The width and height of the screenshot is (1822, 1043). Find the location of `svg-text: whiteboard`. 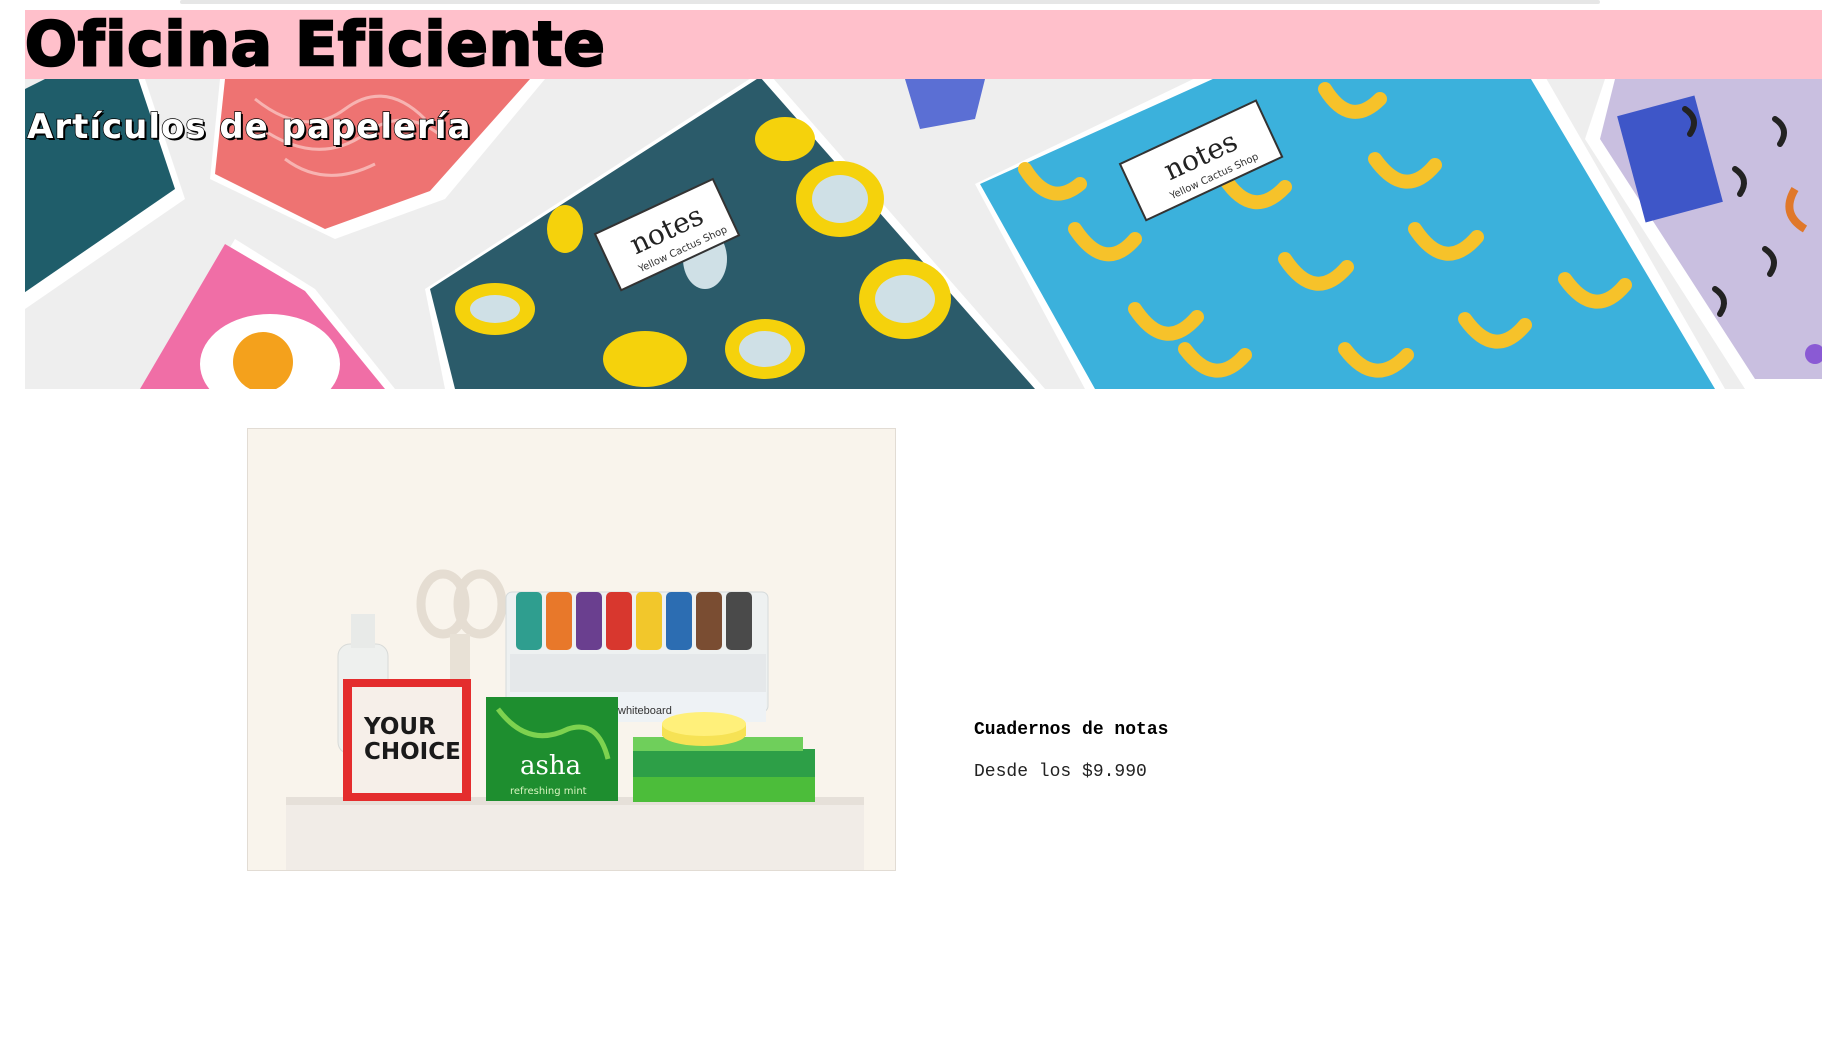

svg-text: whiteboard is located at coordinates (644, 711).